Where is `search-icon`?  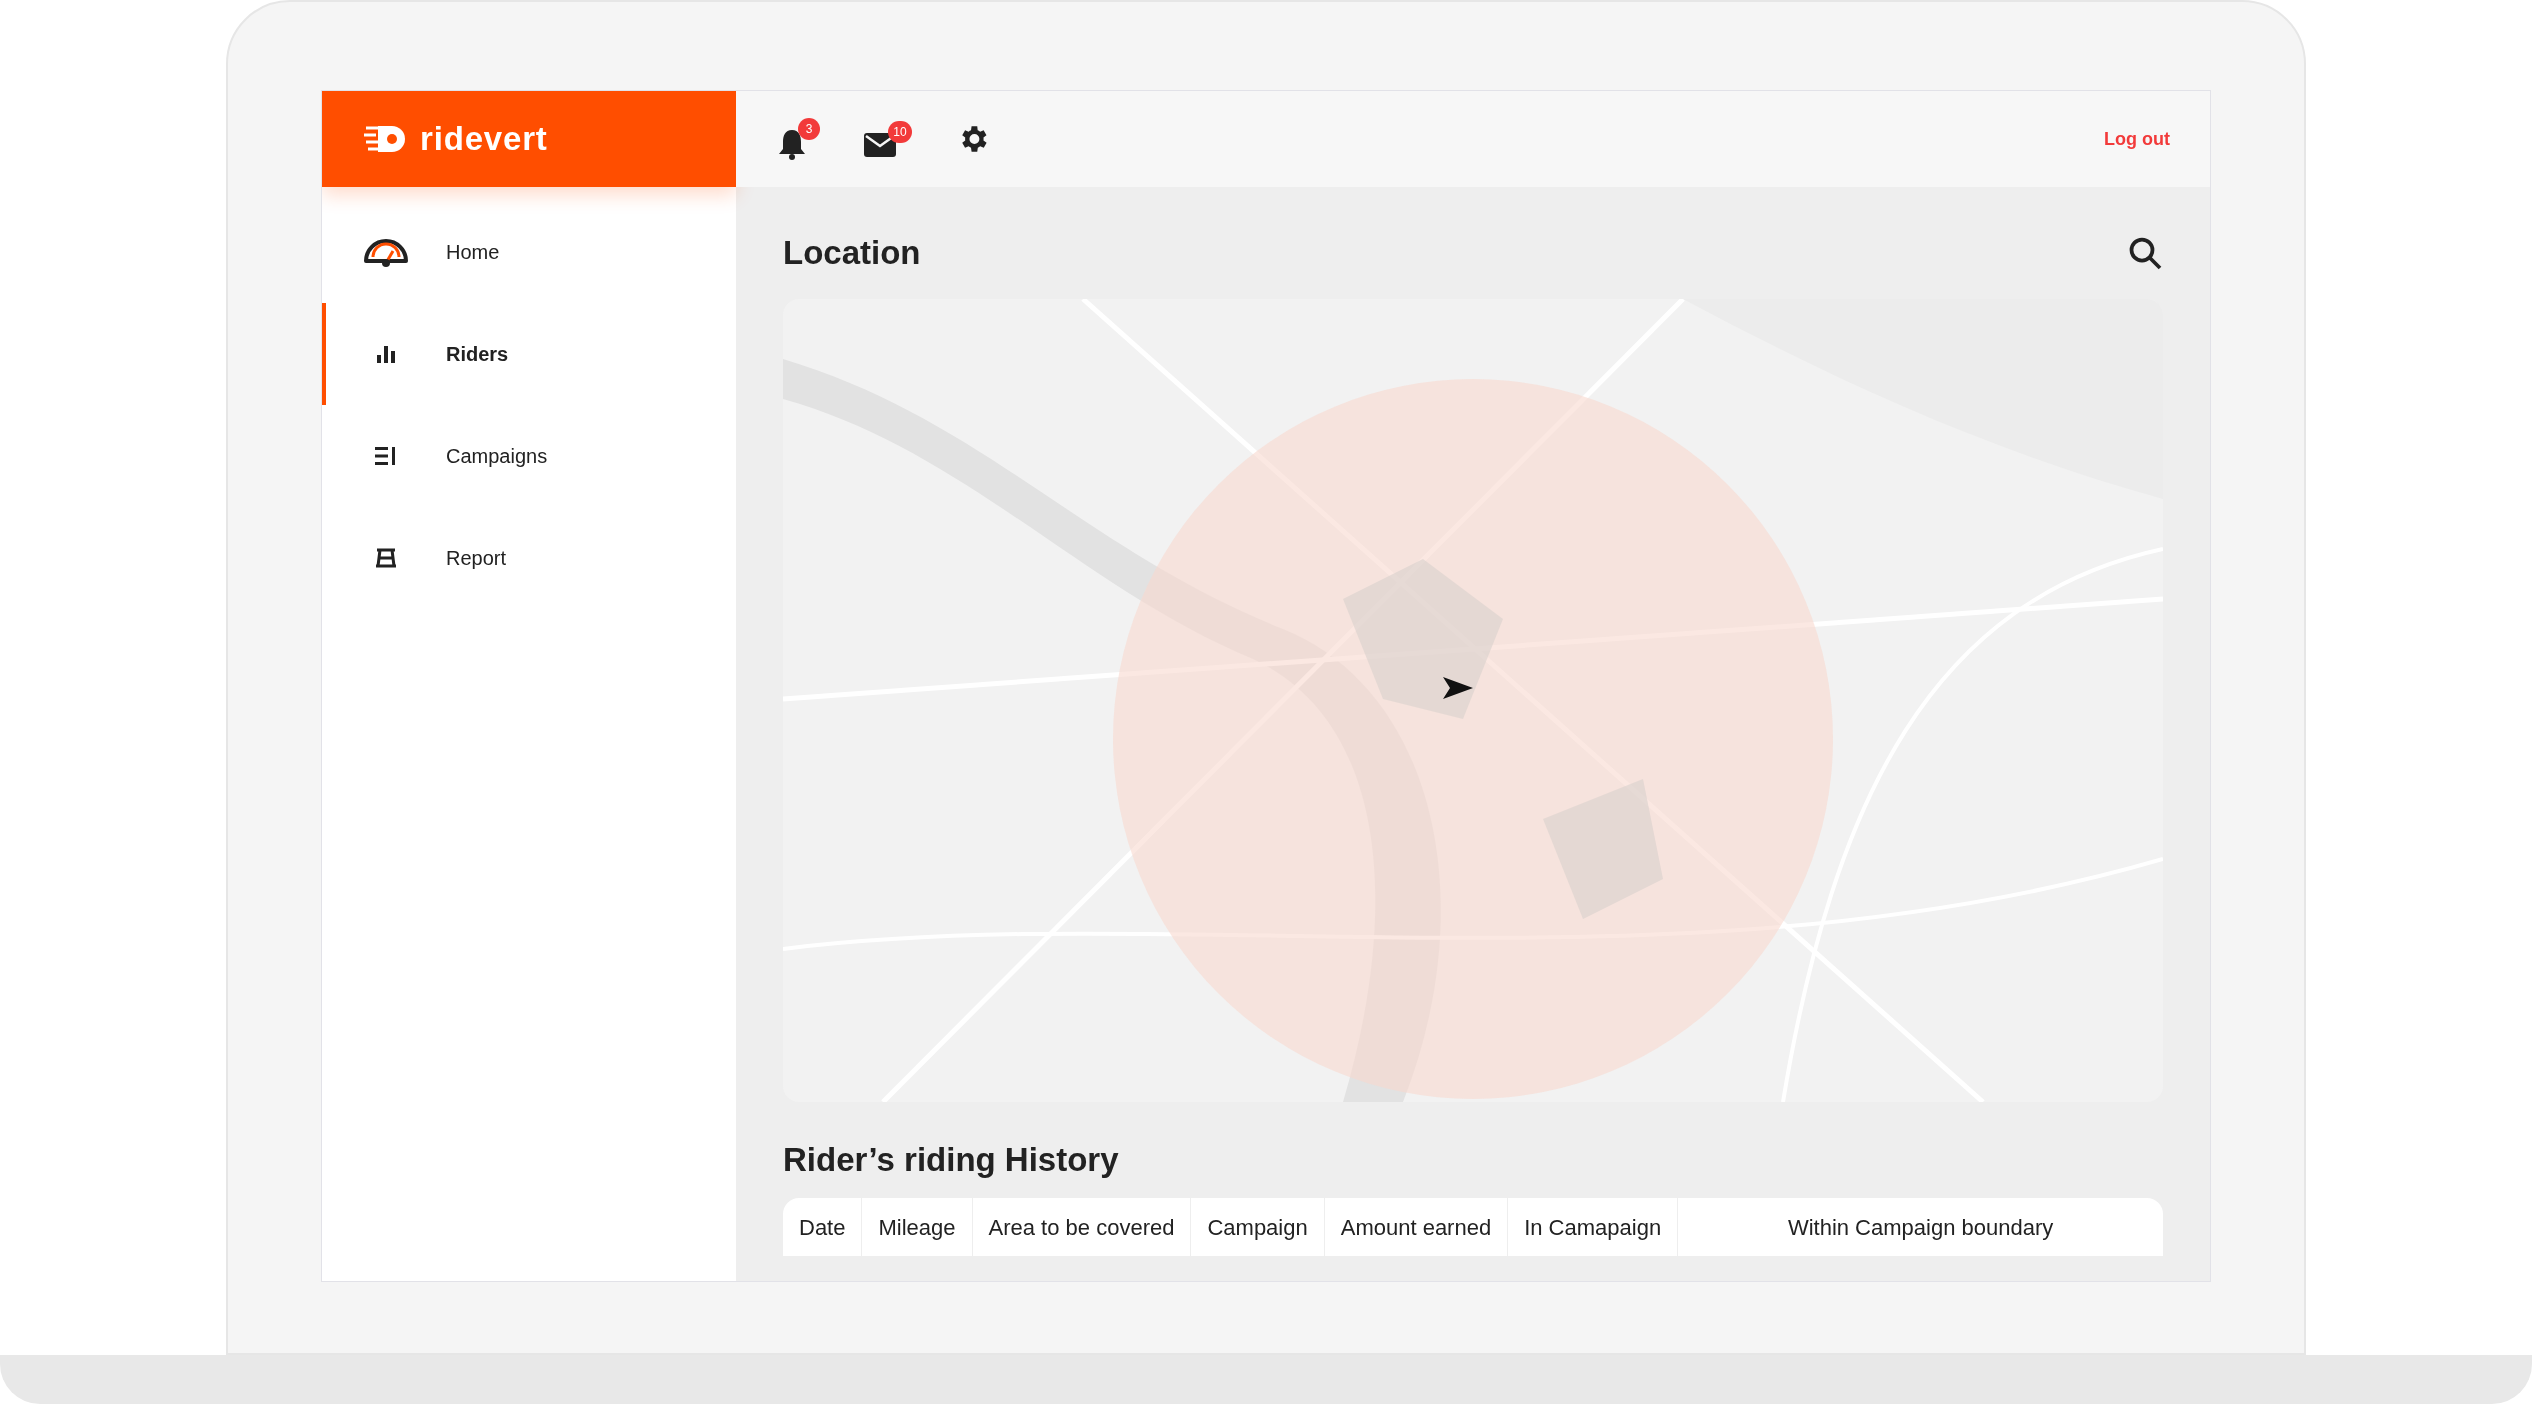
search-icon is located at coordinates (2145, 253).